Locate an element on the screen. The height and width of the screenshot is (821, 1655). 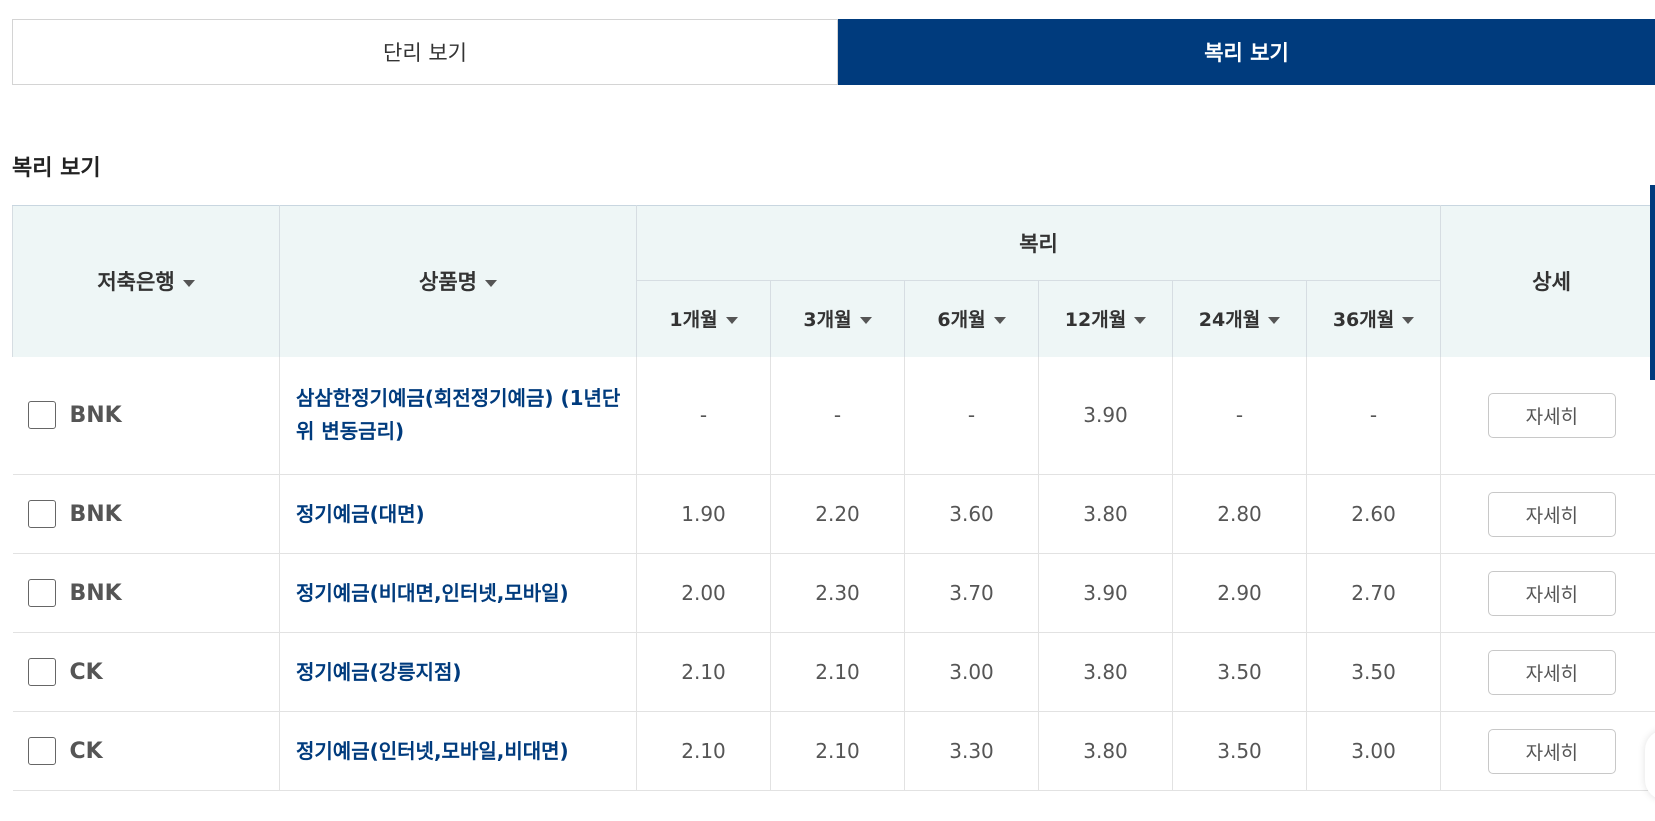
tab-compound-interest: 복리 보기 is located at coordinates (1246, 52).